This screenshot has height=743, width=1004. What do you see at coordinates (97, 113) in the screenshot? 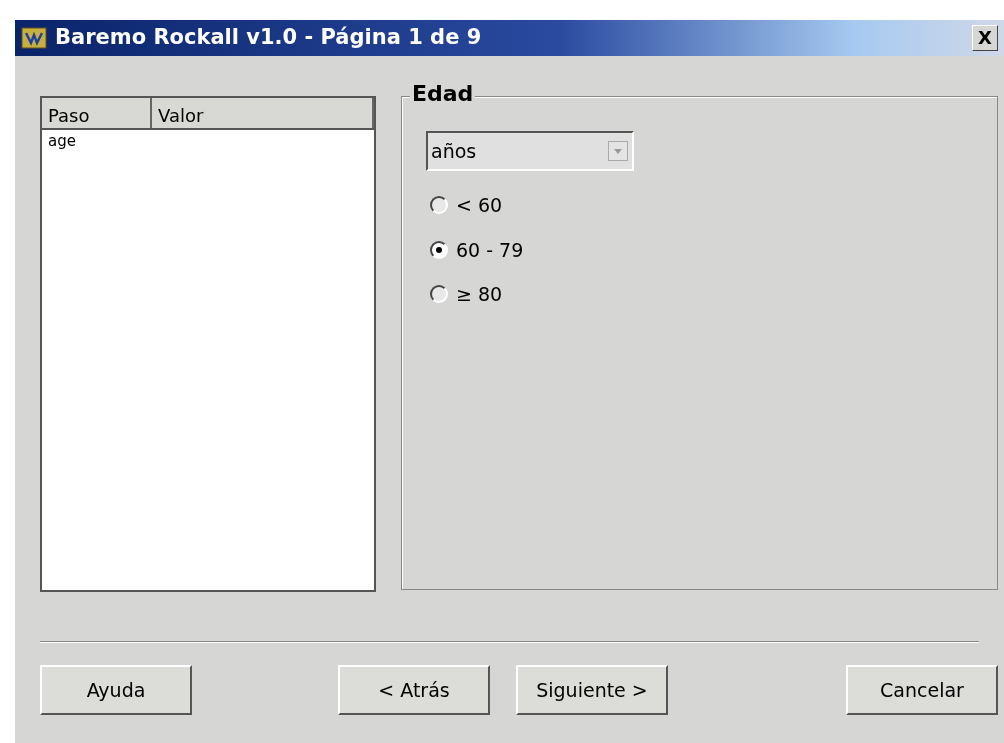
I see `column-header: Paso` at bounding box center [97, 113].